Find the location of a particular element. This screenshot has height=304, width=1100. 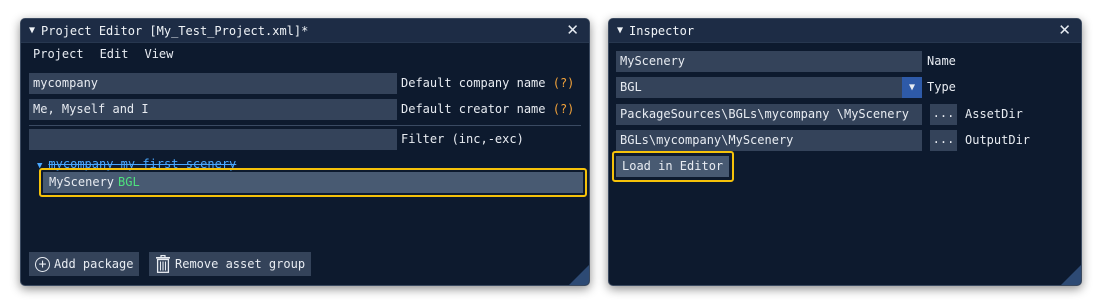

company-help-icon: (?) is located at coordinates (564, 83).